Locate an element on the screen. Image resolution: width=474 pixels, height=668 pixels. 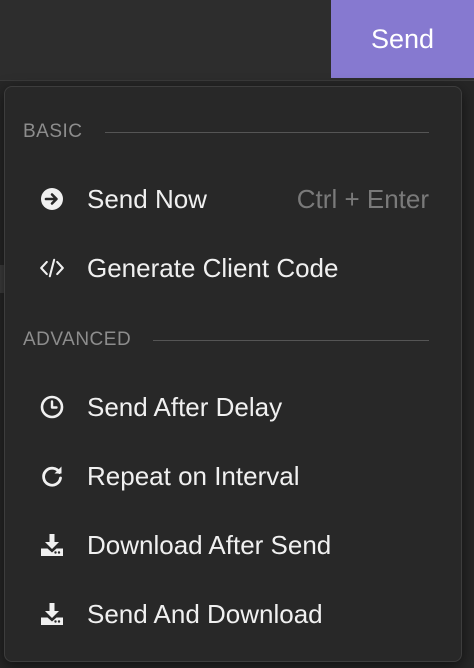
menu-item-label: Repeat on Interval is located at coordinates (193, 475).